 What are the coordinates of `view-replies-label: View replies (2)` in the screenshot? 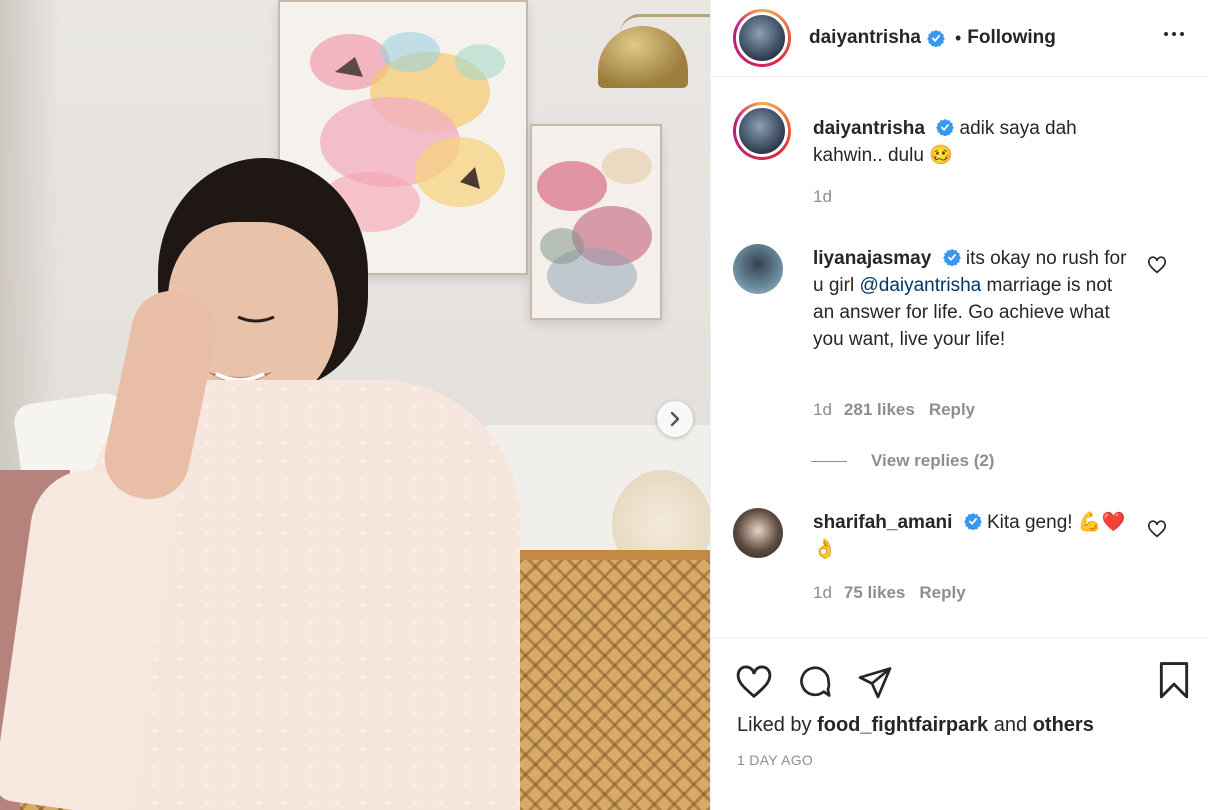 It's located at (933, 460).